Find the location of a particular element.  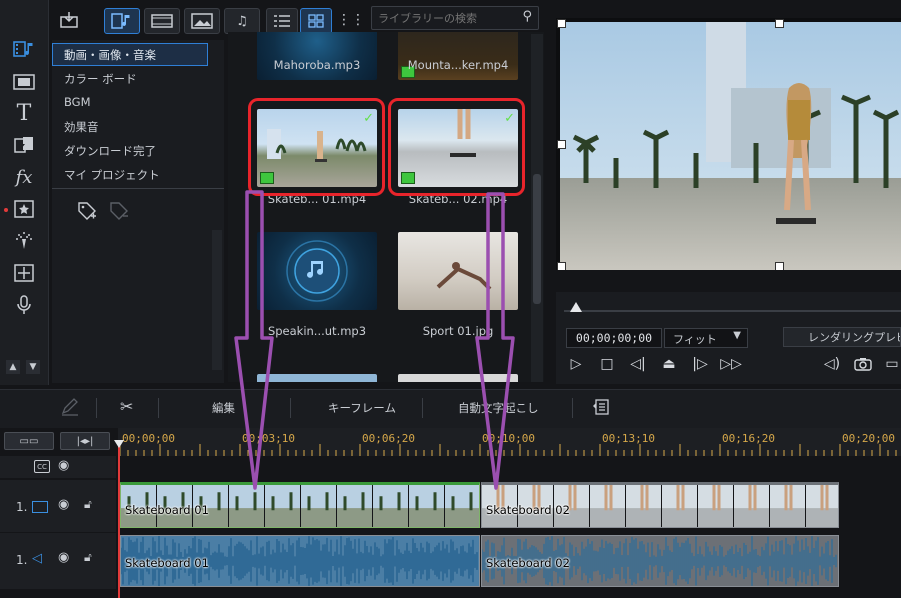

thumb-mountain is located at coordinates (458, 56).